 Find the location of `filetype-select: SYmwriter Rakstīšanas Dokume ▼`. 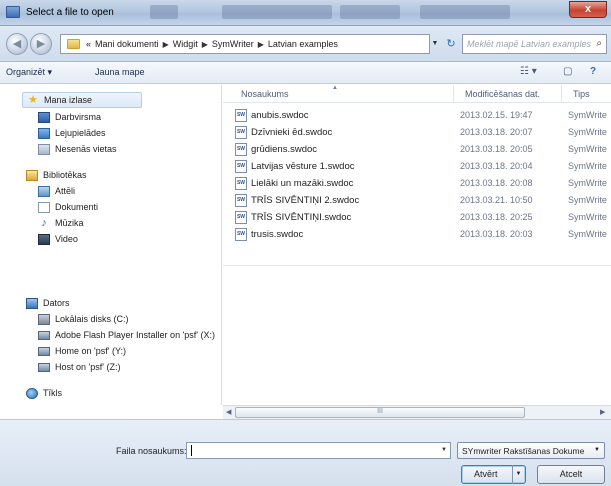

filetype-select: SYmwriter Rakstīšanas Dokume ▼ is located at coordinates (531, 450).